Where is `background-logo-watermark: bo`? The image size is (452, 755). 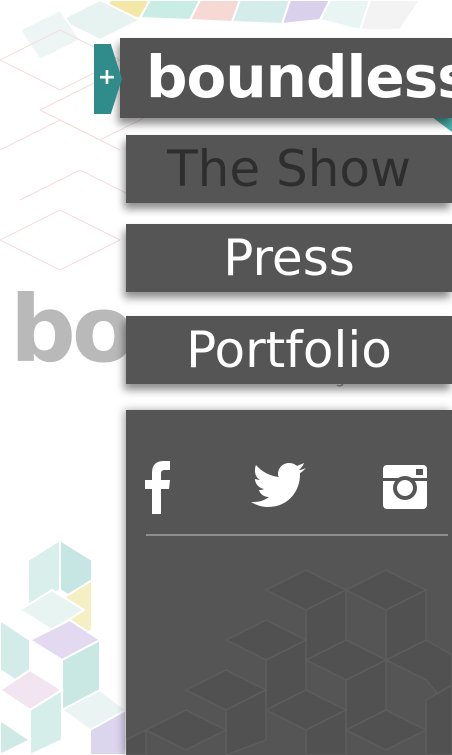
background-logo-watermark: bo is located at coordinates (72, 329).